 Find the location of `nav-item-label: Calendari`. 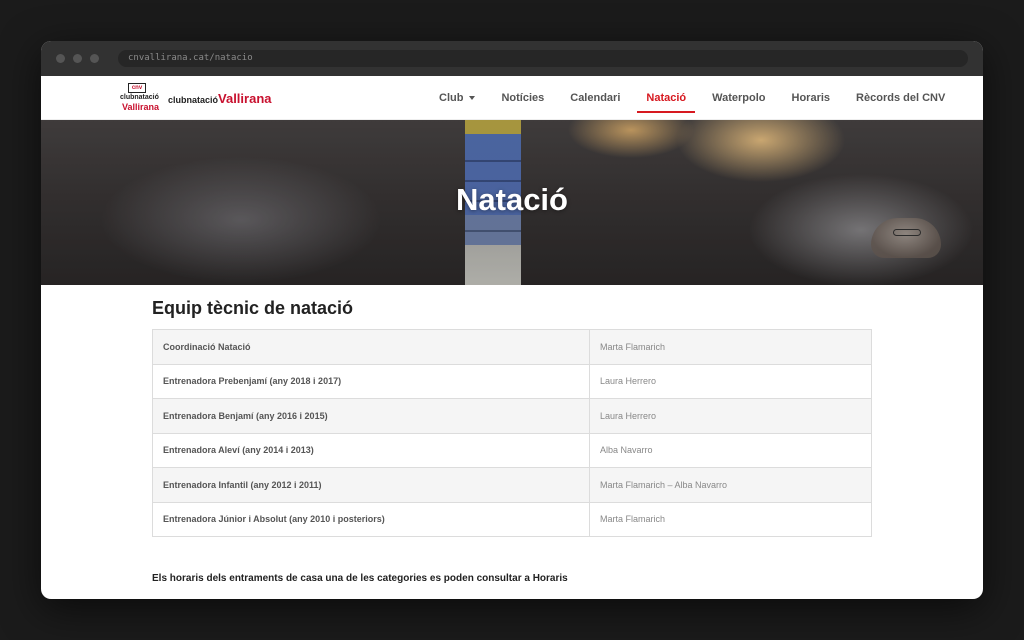

nav-item-label: Calendari is located at coordinates (595, 98).